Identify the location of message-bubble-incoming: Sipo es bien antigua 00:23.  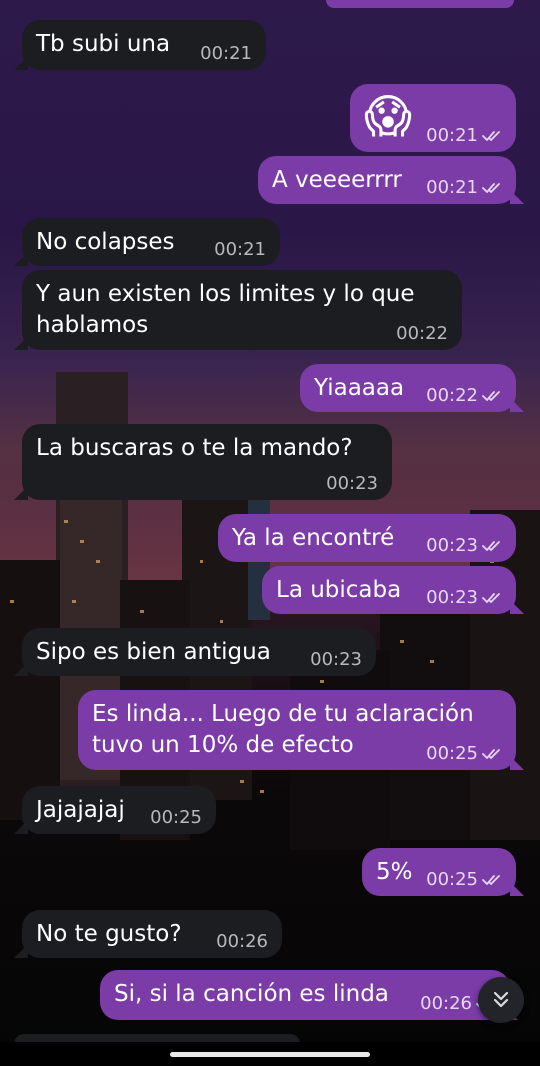
(195, 652).